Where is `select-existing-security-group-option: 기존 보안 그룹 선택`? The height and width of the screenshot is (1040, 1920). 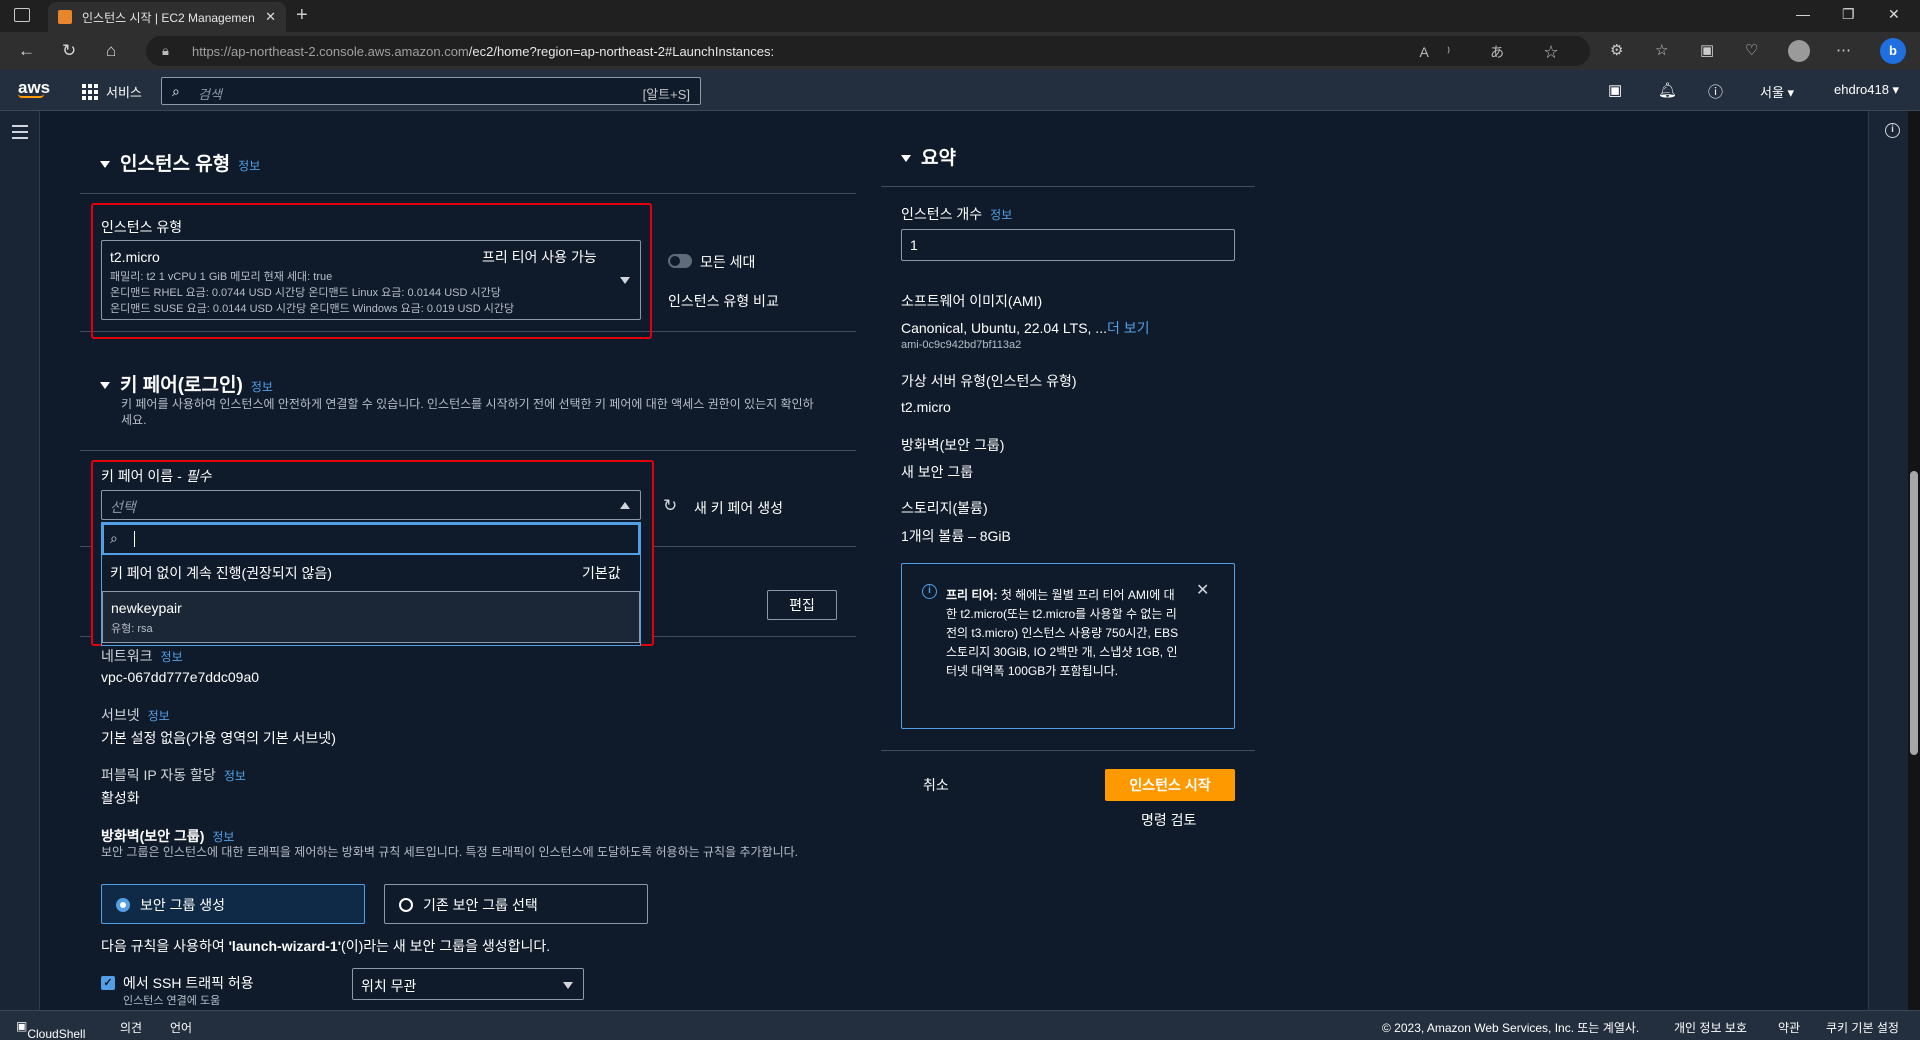
select-existing-security-group-option: 기존 보안 그룹 선택 is located at coordinates (516, 904).